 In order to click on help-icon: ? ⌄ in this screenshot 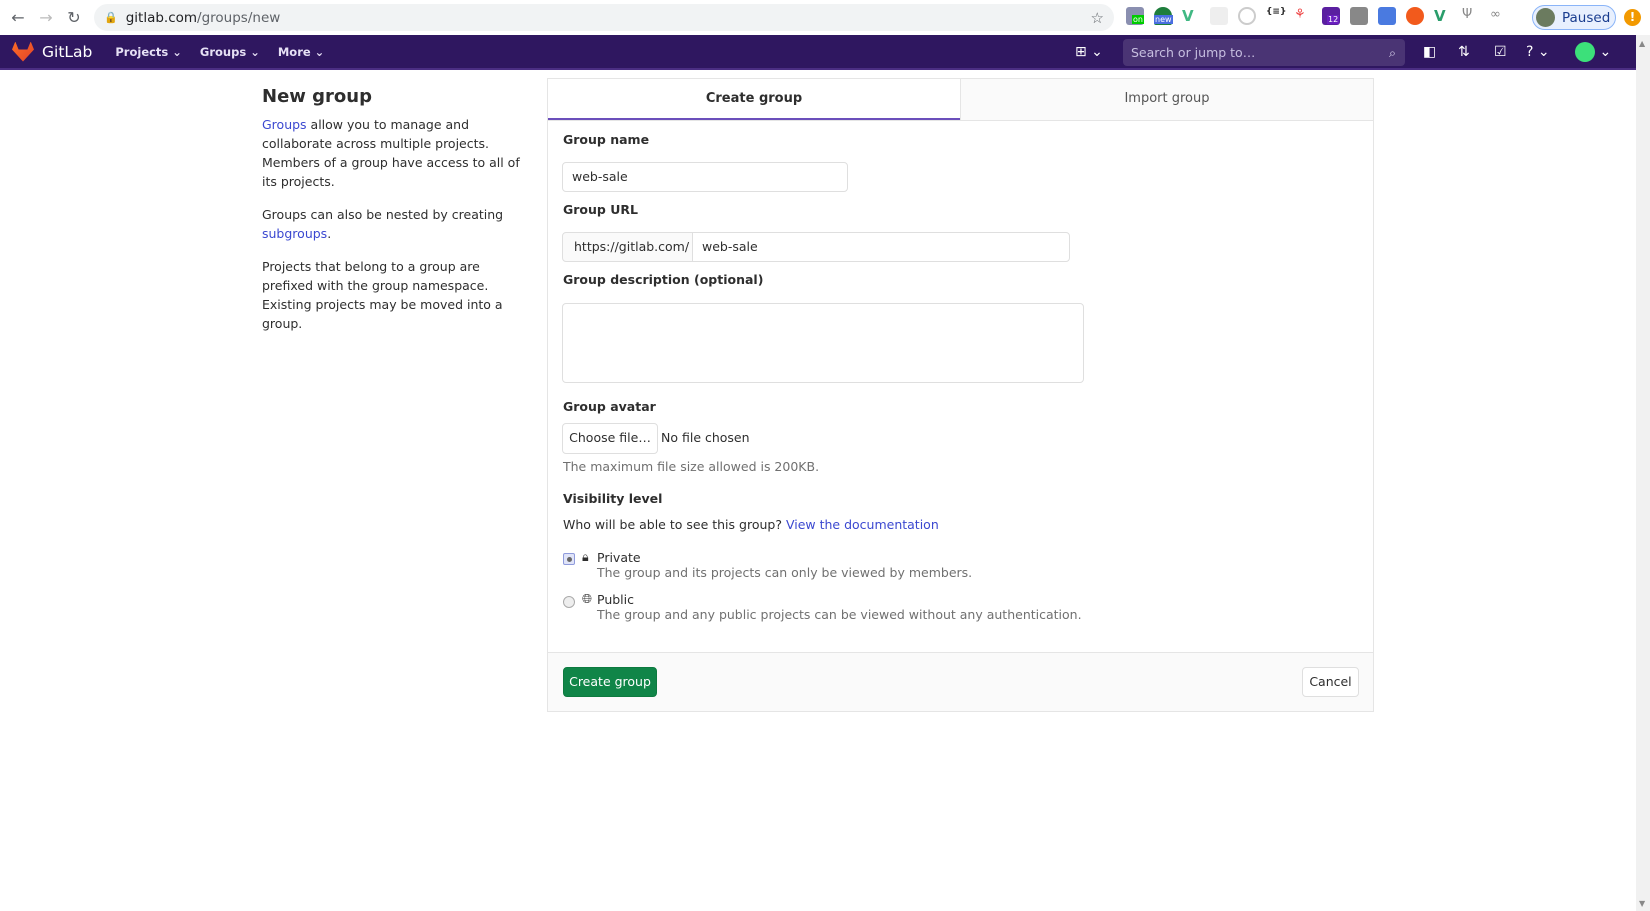, I will do `click(1538, 52)`.